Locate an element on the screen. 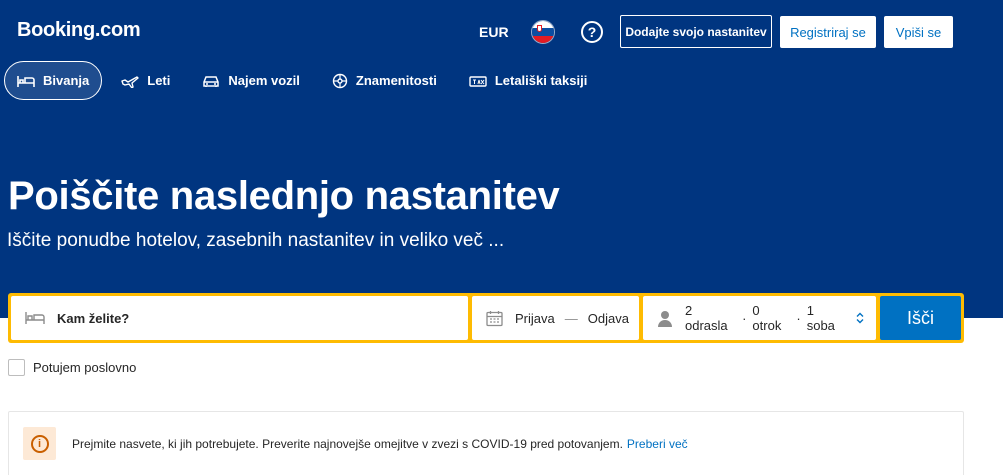 The height and width of the screenshot is (475, 1003). checkin-label: Prijava is located at coordinates (535, 318).